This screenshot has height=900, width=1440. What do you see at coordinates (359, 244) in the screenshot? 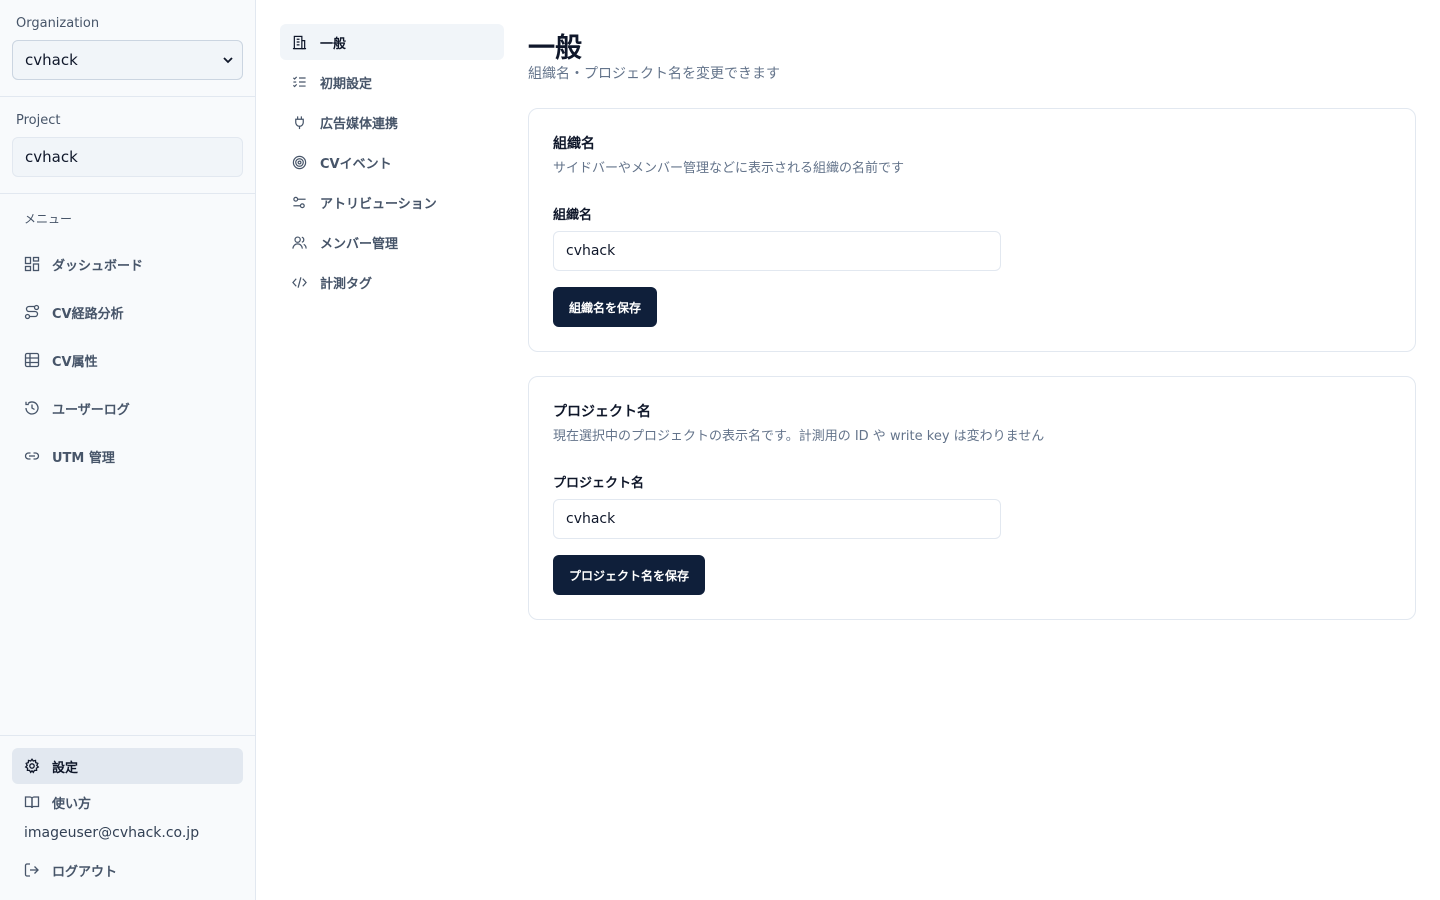
I see `settings-nav-label: メンバー管理` at bounding box center [359, 244].